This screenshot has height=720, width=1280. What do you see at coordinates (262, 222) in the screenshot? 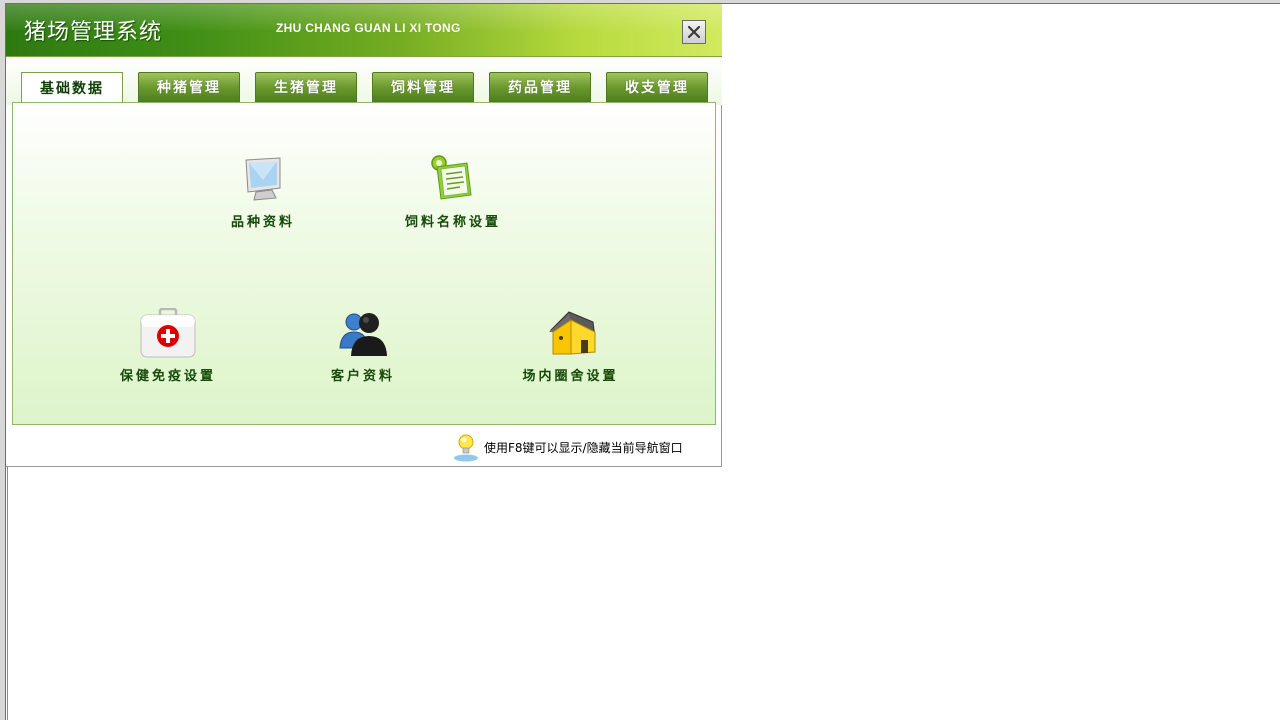
I see `item-label: 品种资料` at bounding box center [262, 222].